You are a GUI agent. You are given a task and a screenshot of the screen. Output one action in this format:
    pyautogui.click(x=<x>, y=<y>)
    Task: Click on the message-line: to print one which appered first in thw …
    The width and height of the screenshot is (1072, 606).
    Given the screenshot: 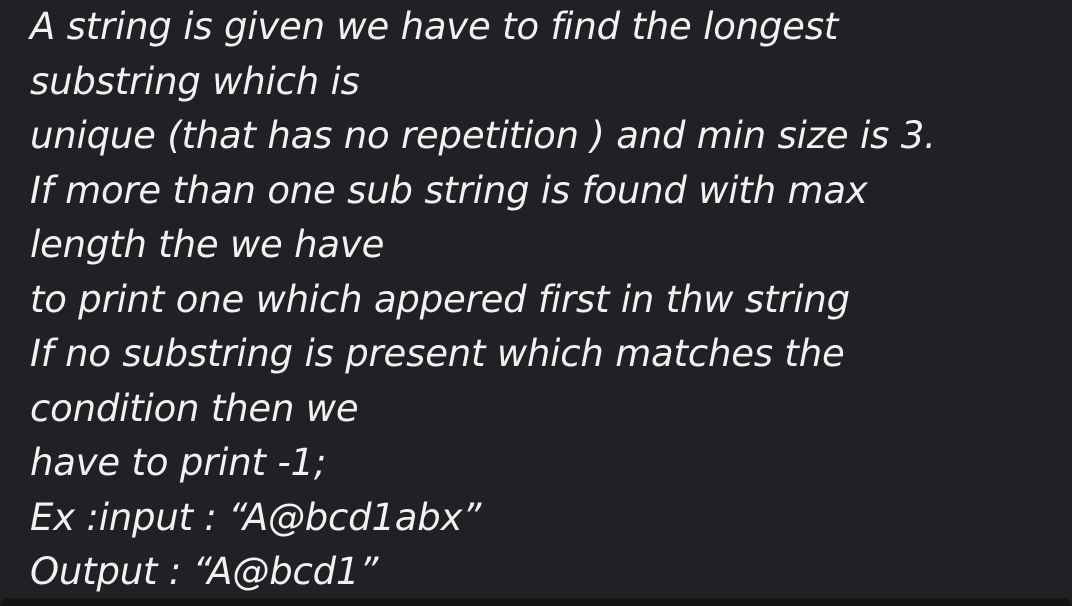 What is the action you would take?
    pyautogui.click(x=440, y=299)
    